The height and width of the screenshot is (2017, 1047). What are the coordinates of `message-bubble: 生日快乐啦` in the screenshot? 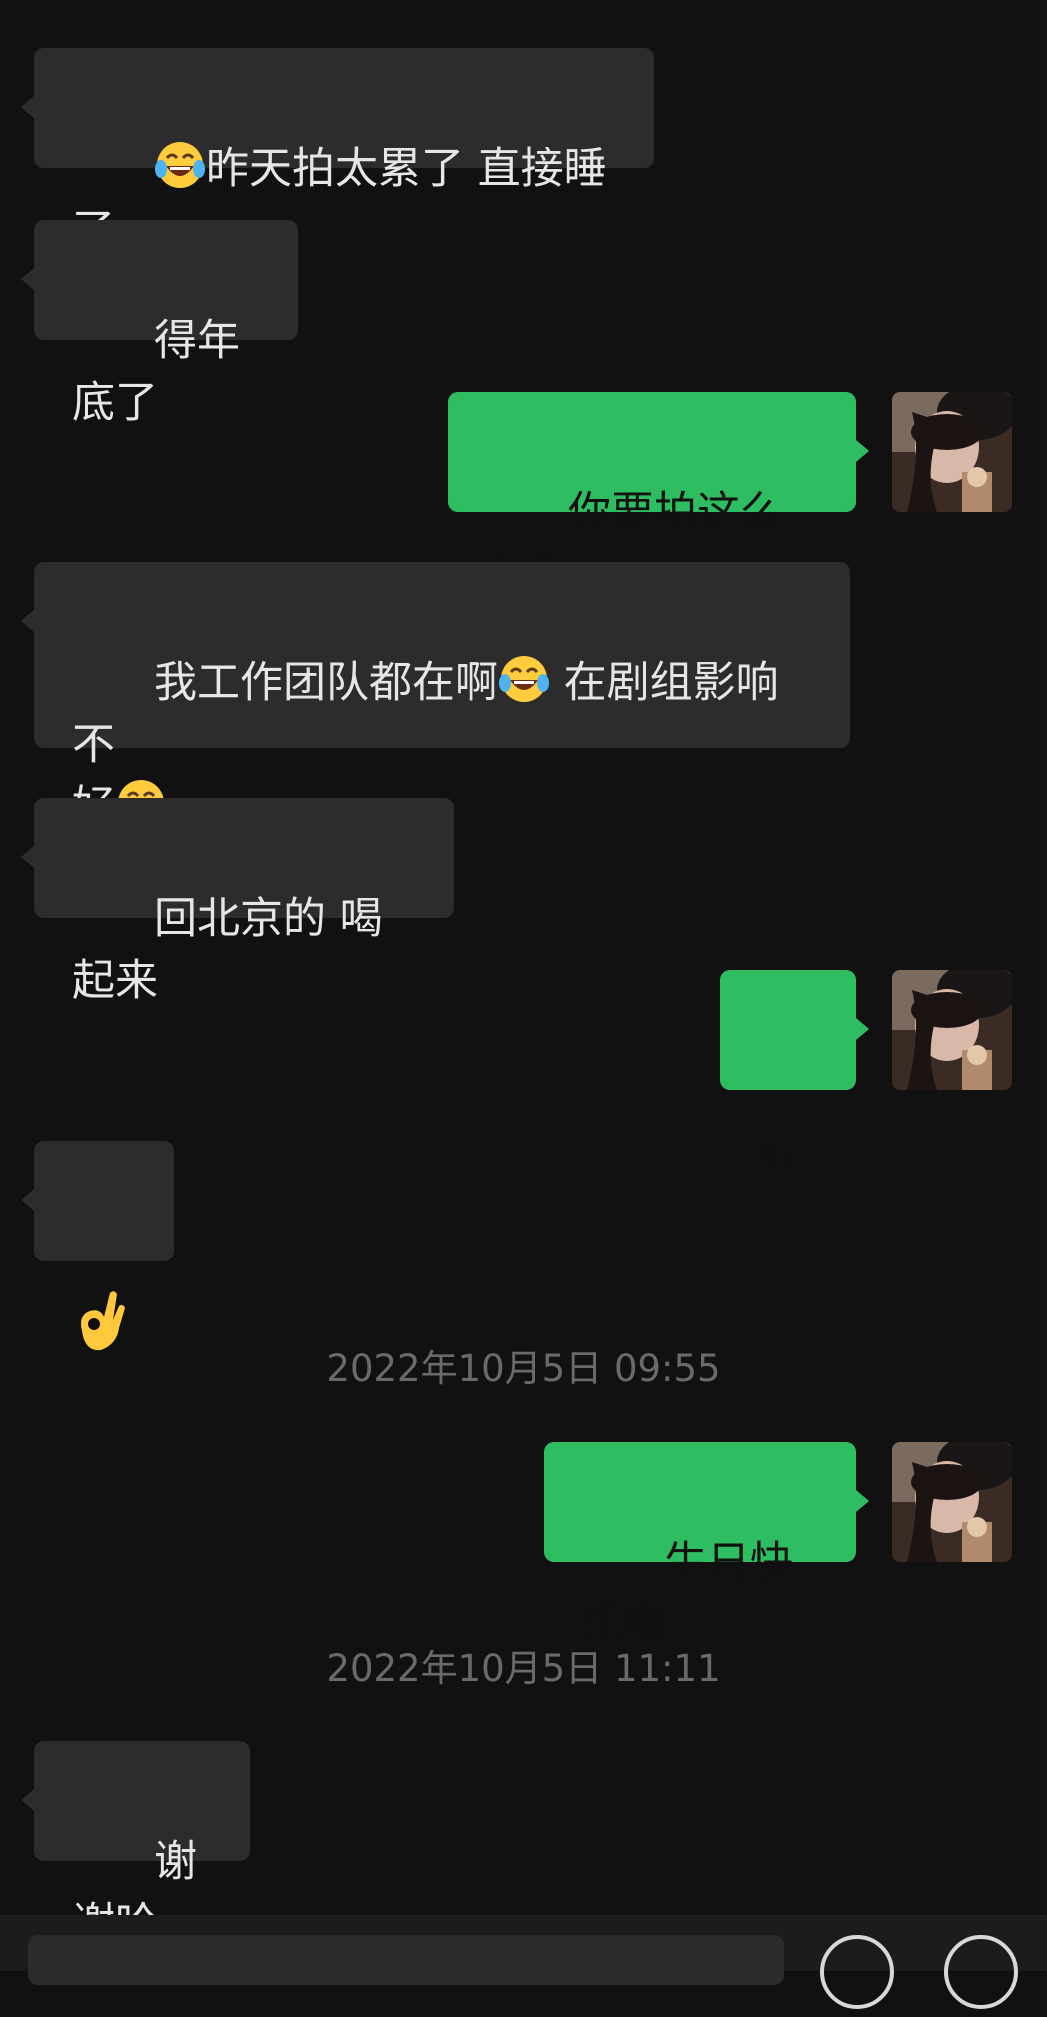 It's located at (700, 1546).